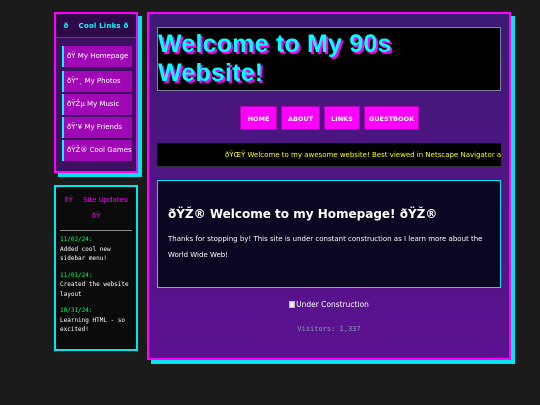 The image size is (540, 405). I want to click on nav-links-button: LINKS, so click(342, 118).